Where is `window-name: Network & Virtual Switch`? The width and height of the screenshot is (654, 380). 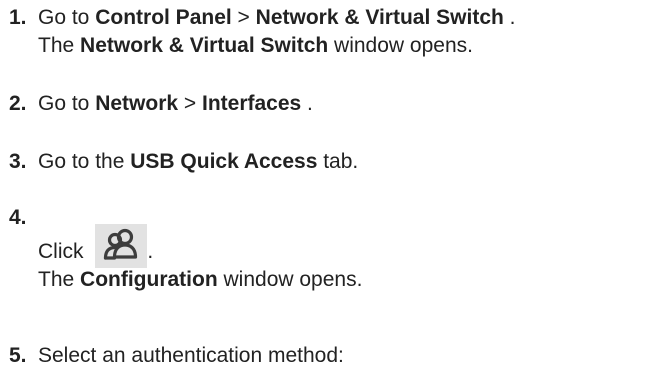 window-name: Network & Virtual Switch is located at coordinates (204, 45).